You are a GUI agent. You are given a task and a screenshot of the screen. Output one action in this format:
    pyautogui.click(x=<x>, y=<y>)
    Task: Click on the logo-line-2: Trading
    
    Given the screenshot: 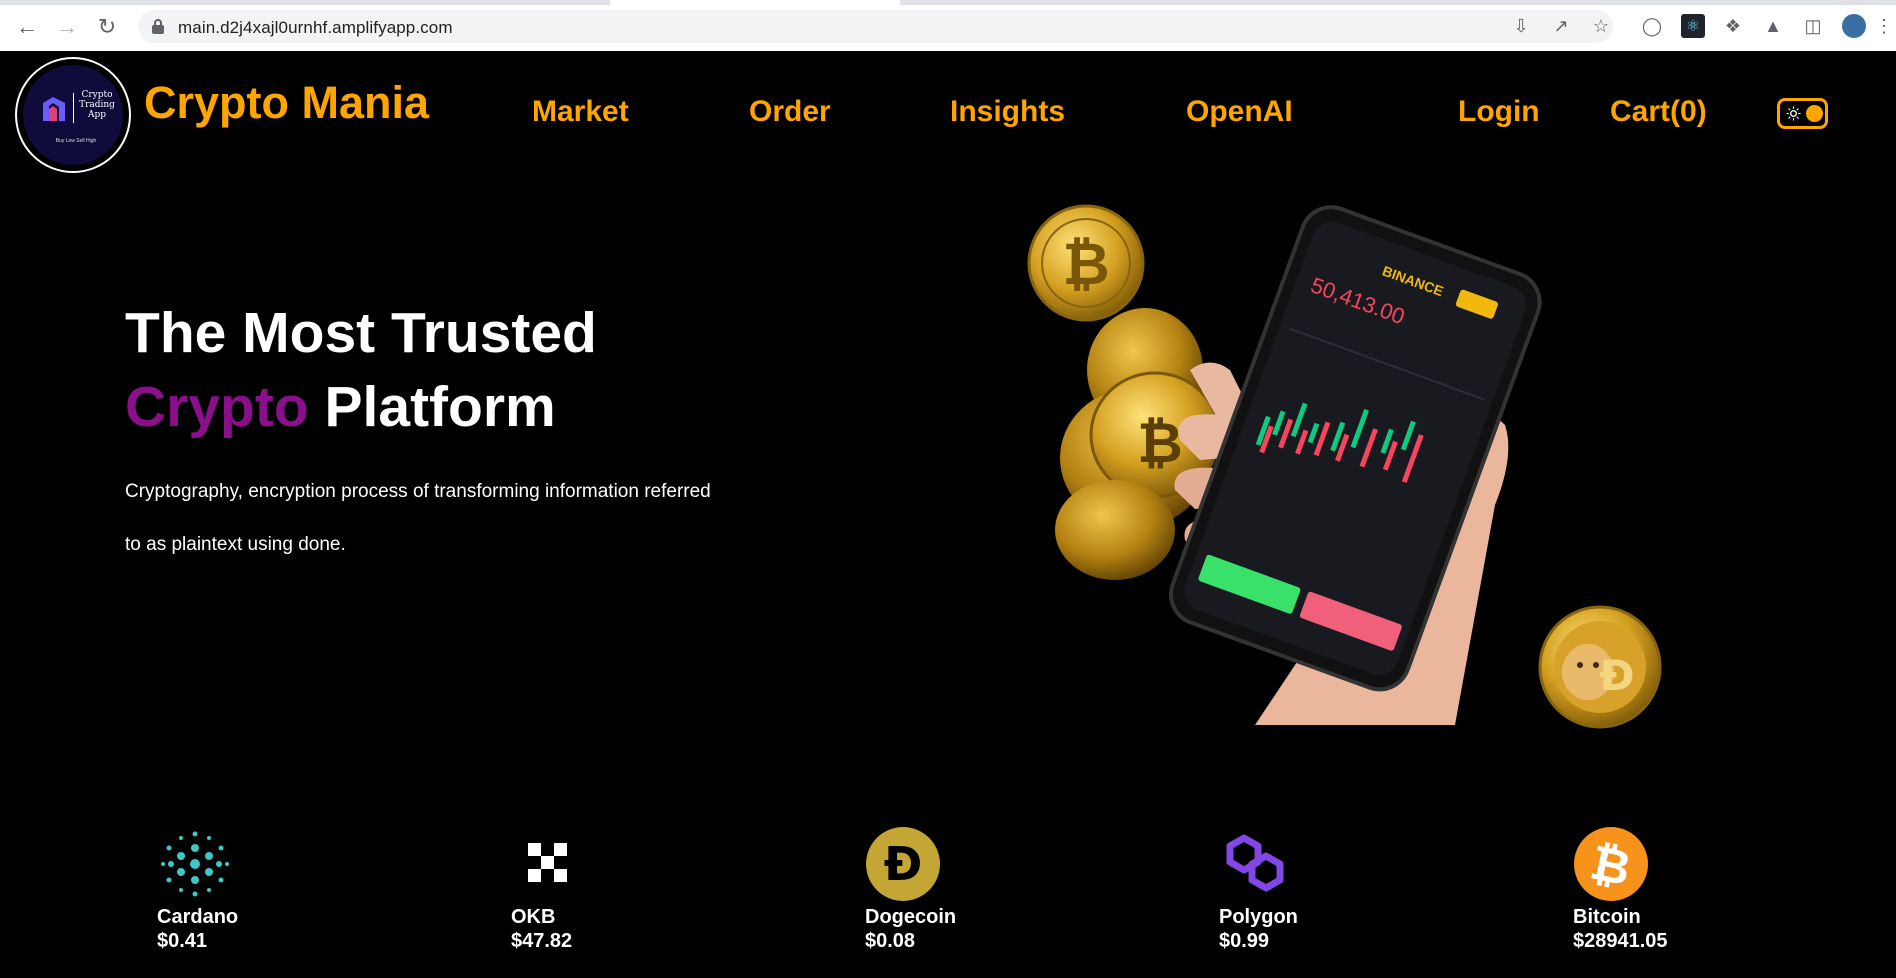 What is the action you would take?
    pyautogui.click(x=97, y=105)
    